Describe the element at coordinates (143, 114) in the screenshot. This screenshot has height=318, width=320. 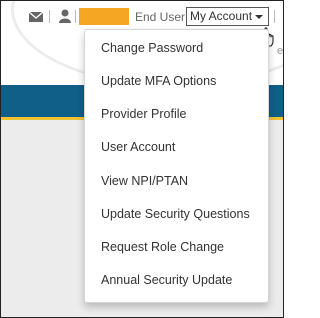
I see `menu-item-provider-profile: Provider Profile` at that location.